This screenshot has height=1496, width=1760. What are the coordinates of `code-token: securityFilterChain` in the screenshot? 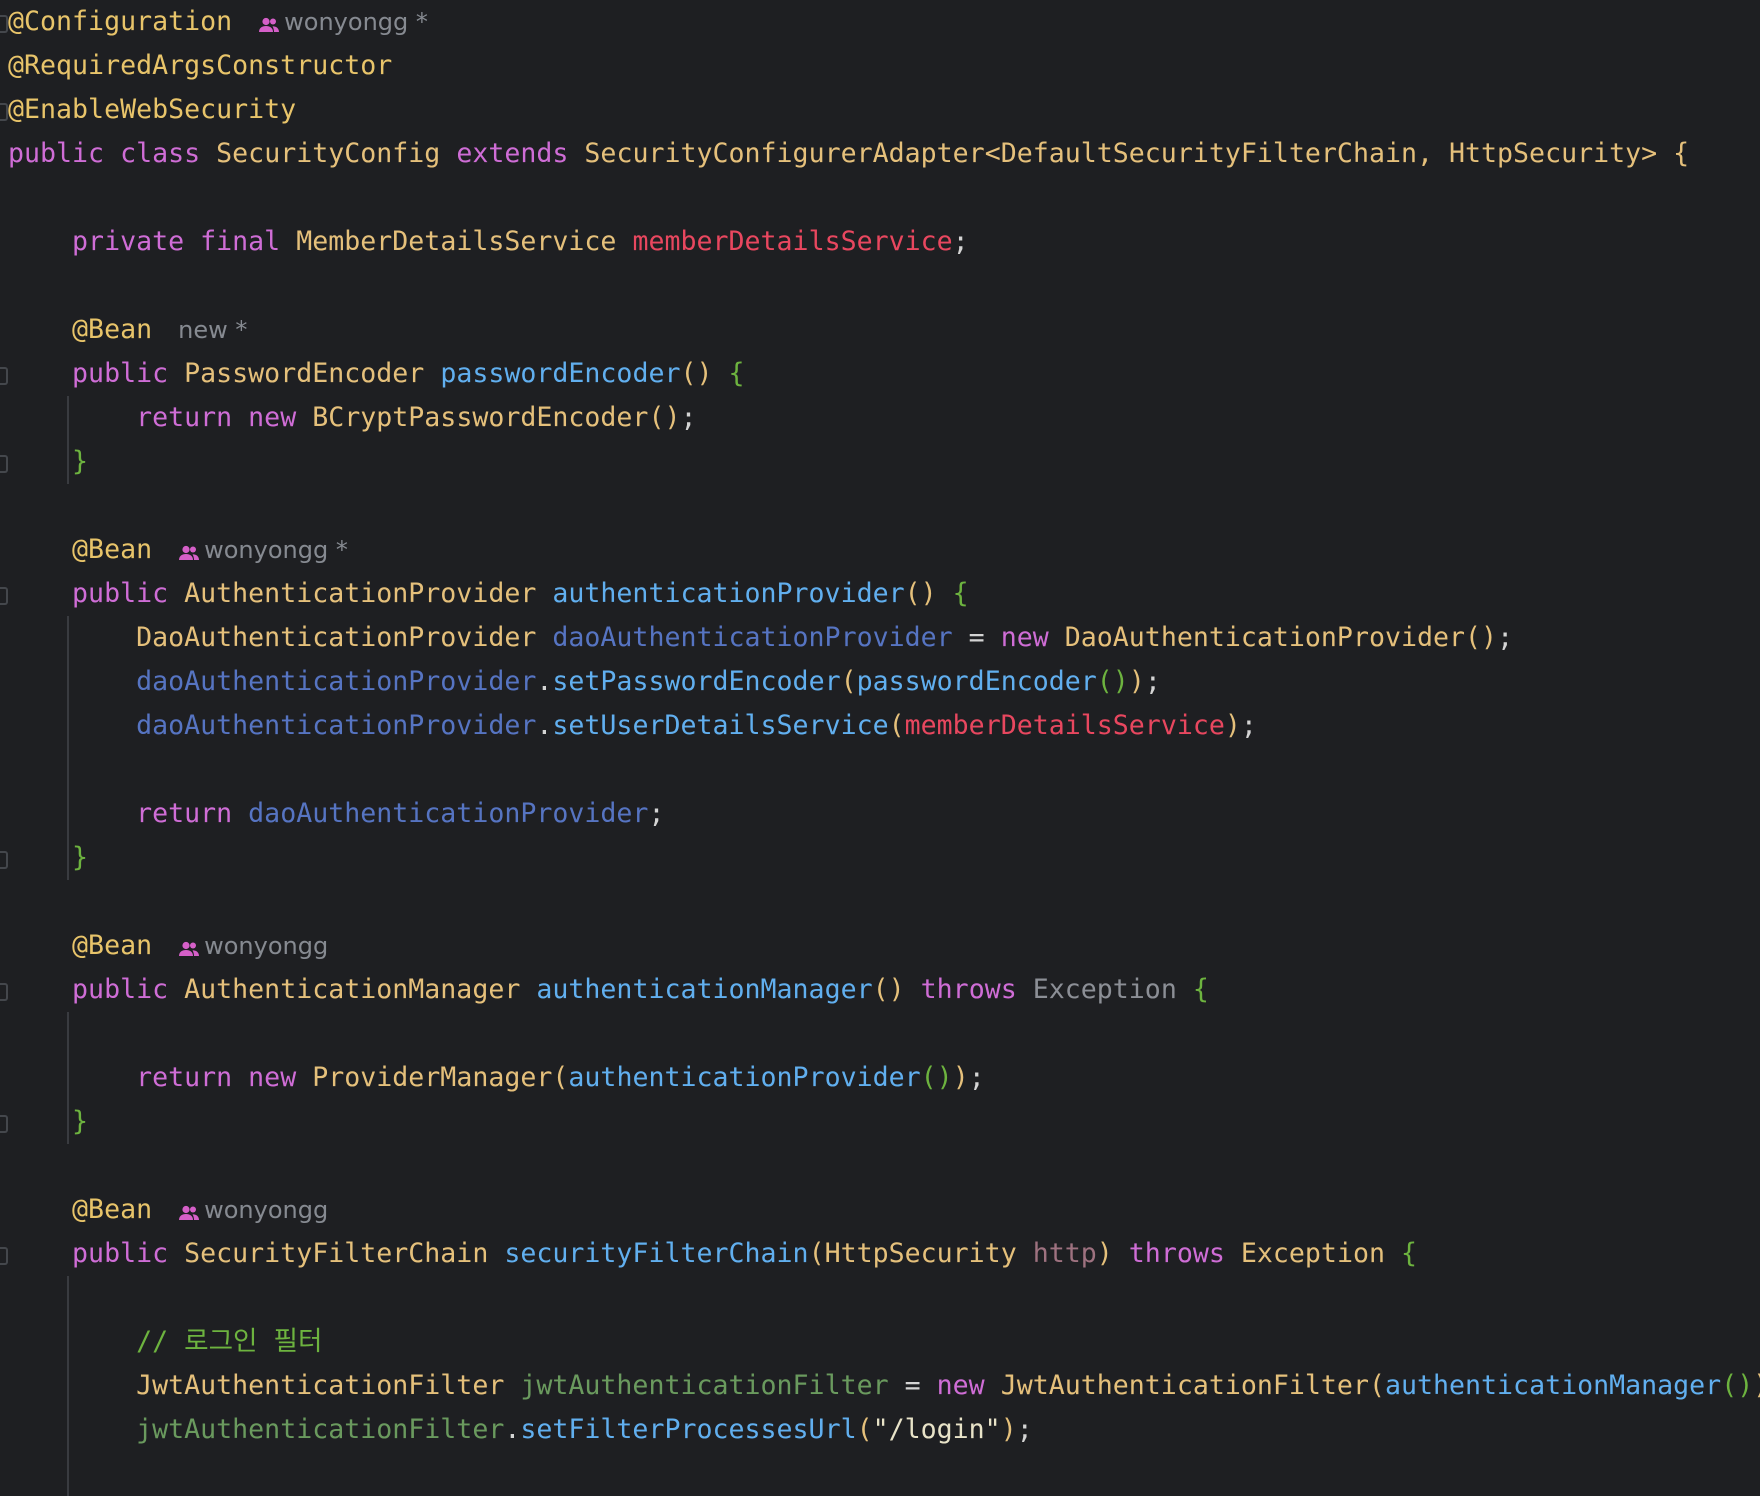 It's located at (656, 1253).